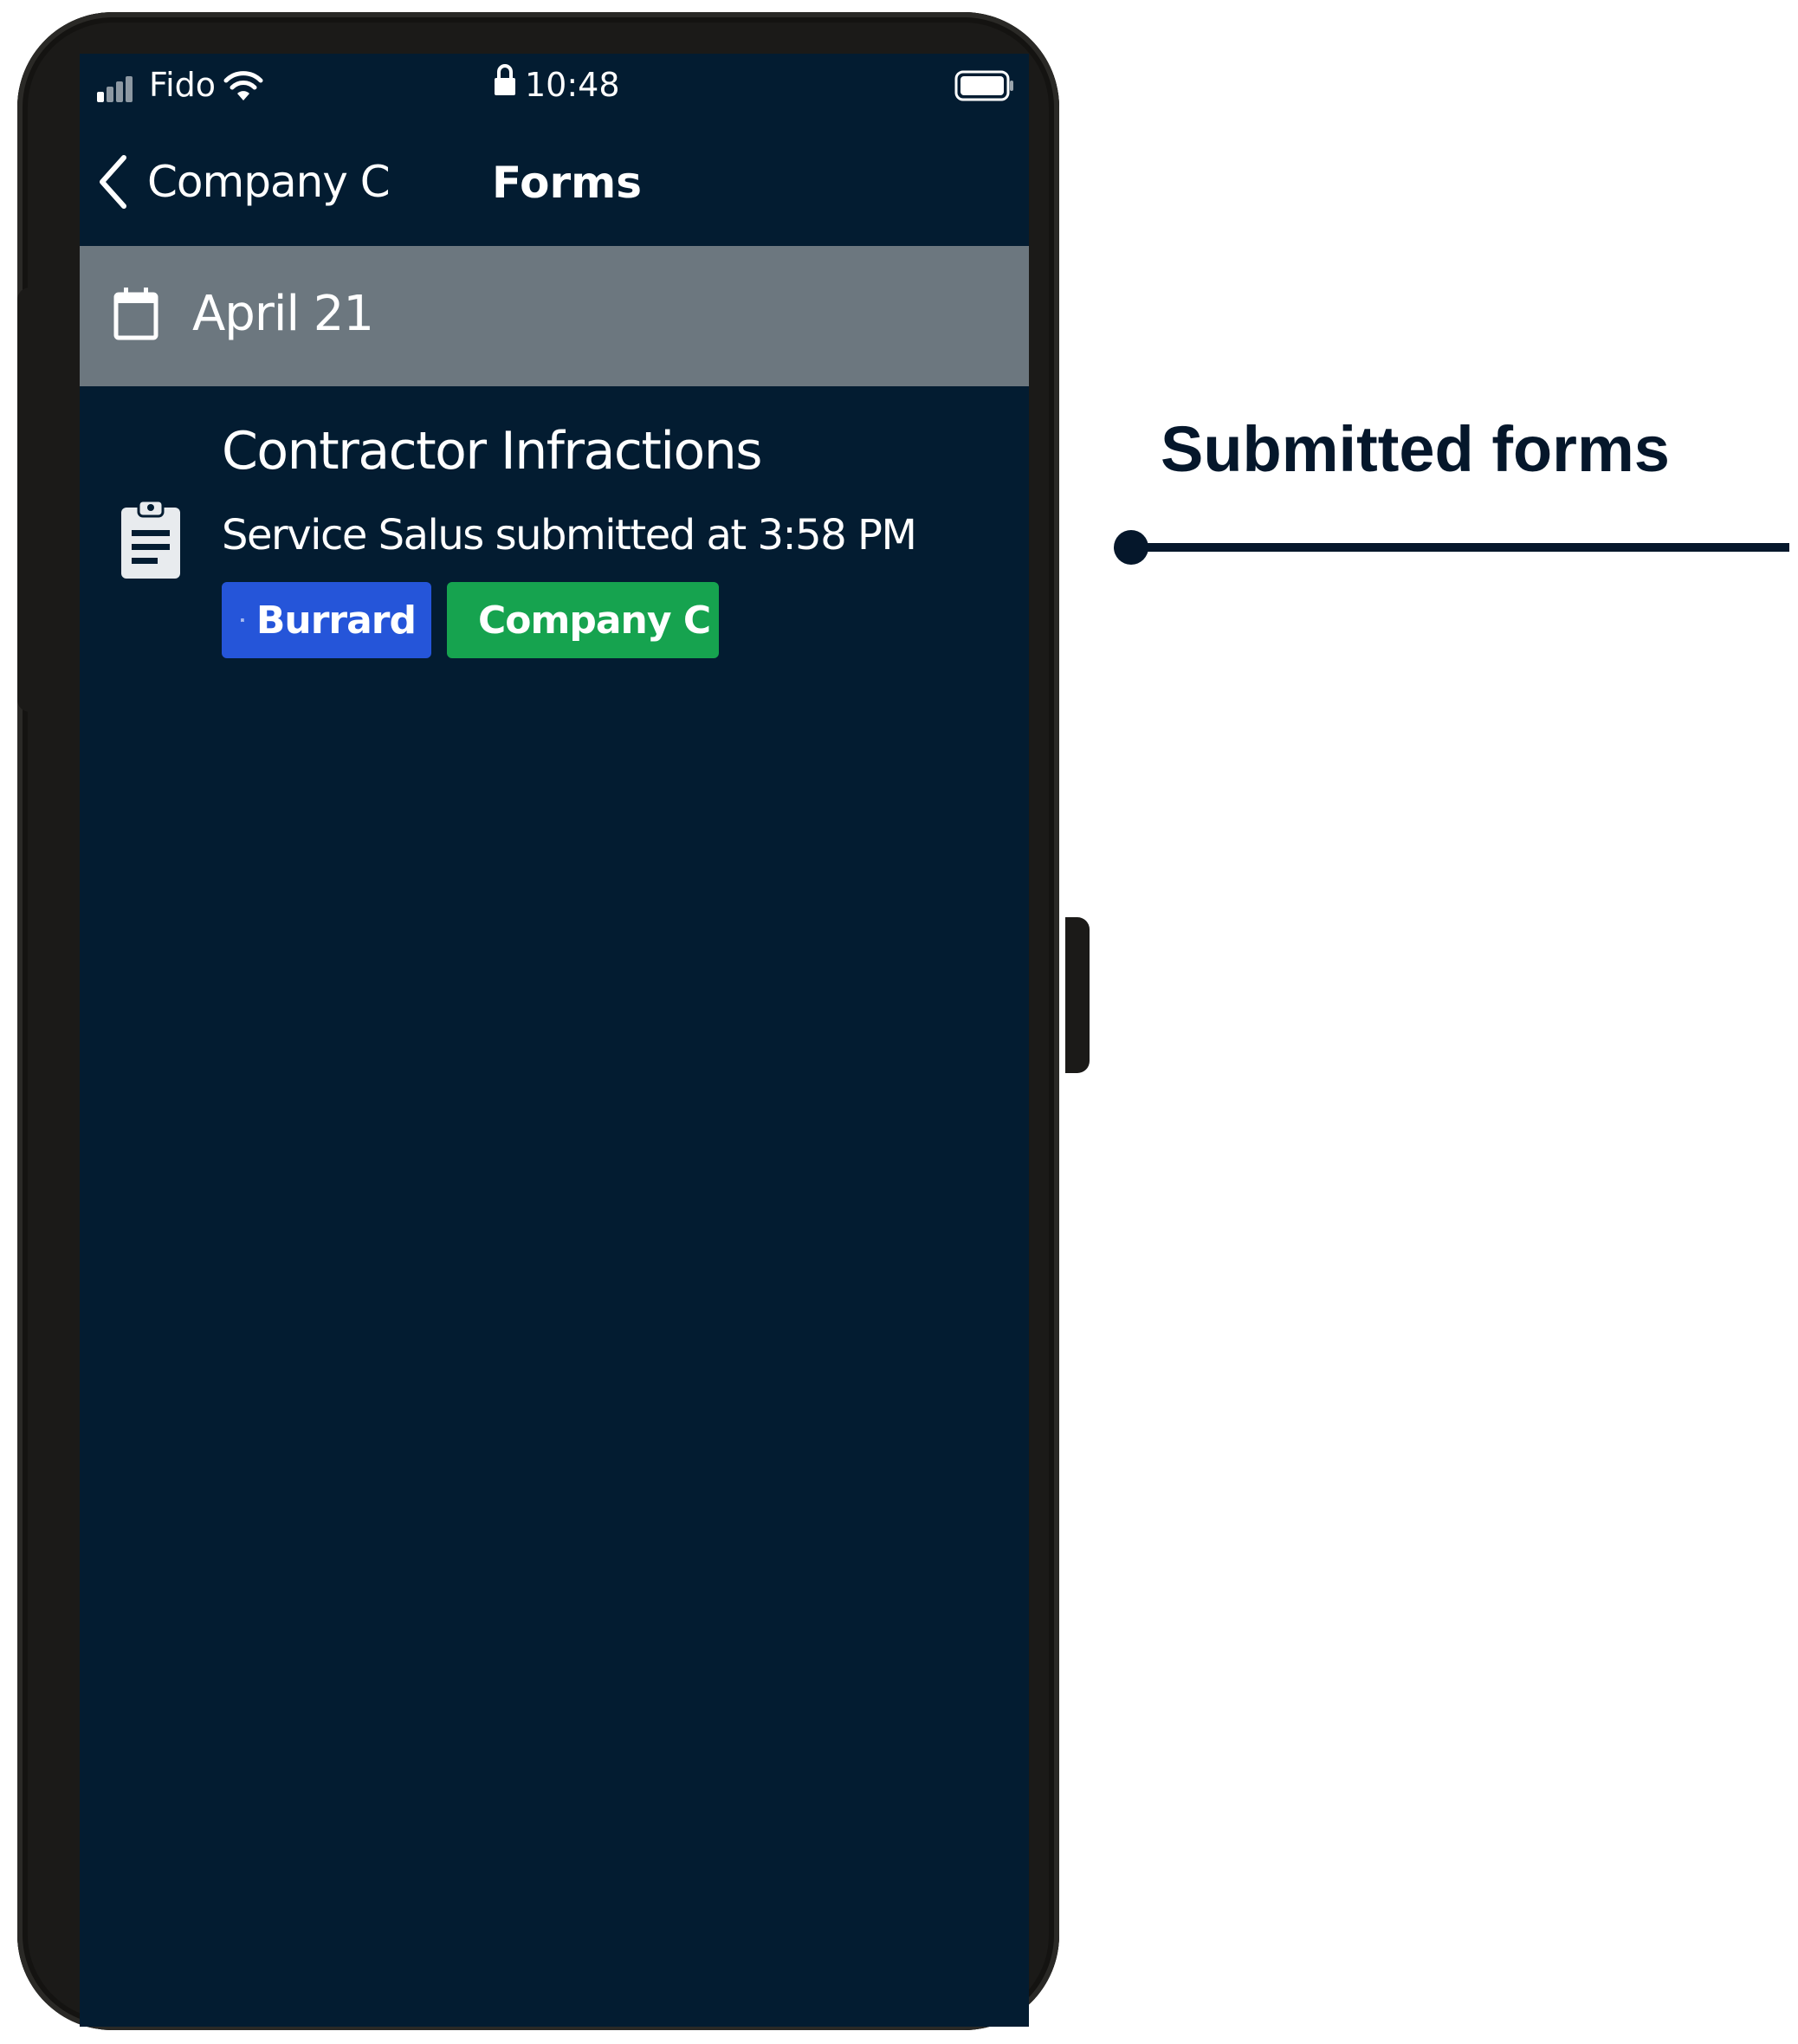 The height and width of the screenshot is (2044, 1798). What do you see at coordinates (243, 85) in the screenshot?
I see `wifi-icon` at bounding box center [243, 85].